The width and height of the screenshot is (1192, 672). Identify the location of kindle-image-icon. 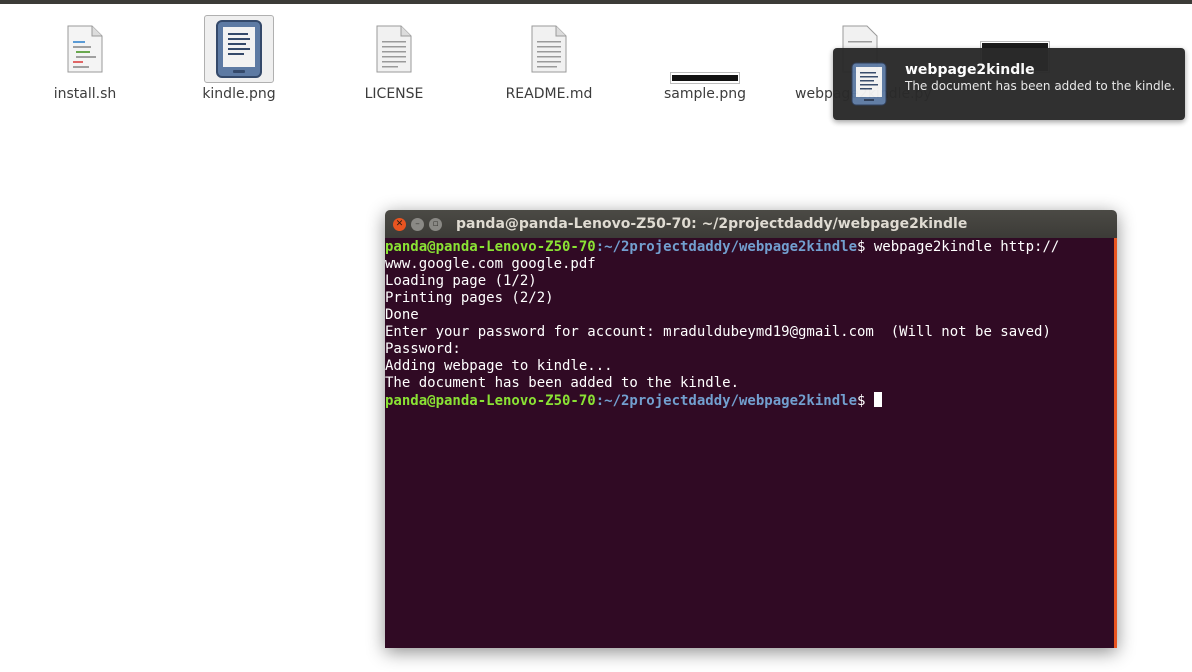
(239, 49).